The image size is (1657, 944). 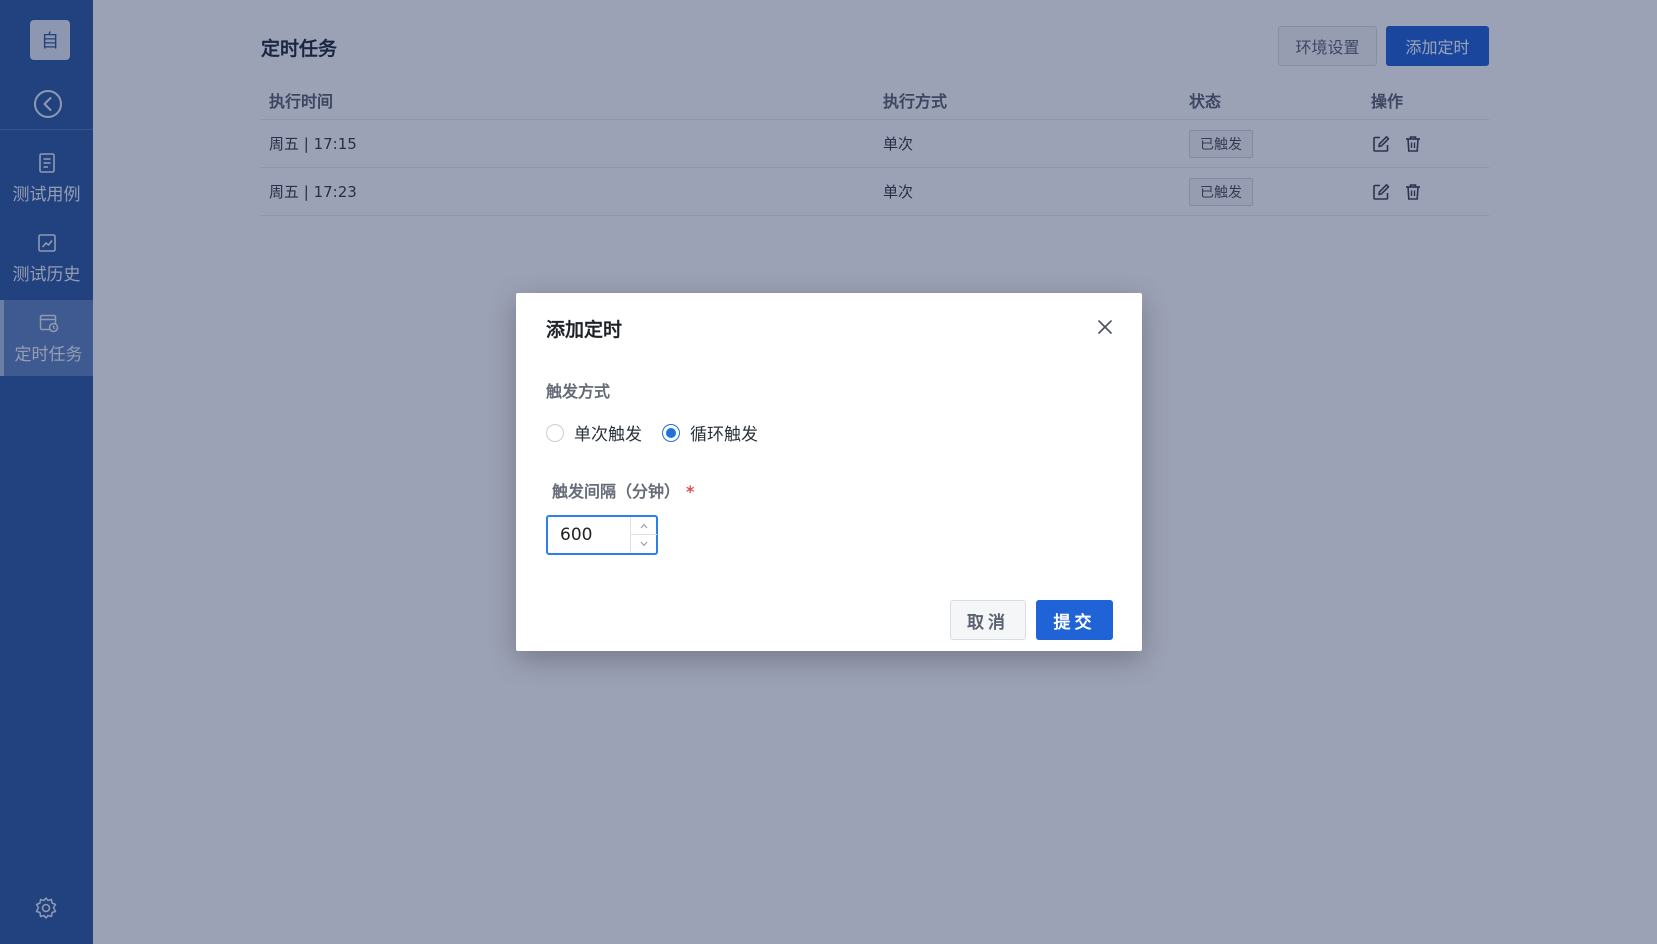 I want to click on decrement-button, so click(x=644, y=544).